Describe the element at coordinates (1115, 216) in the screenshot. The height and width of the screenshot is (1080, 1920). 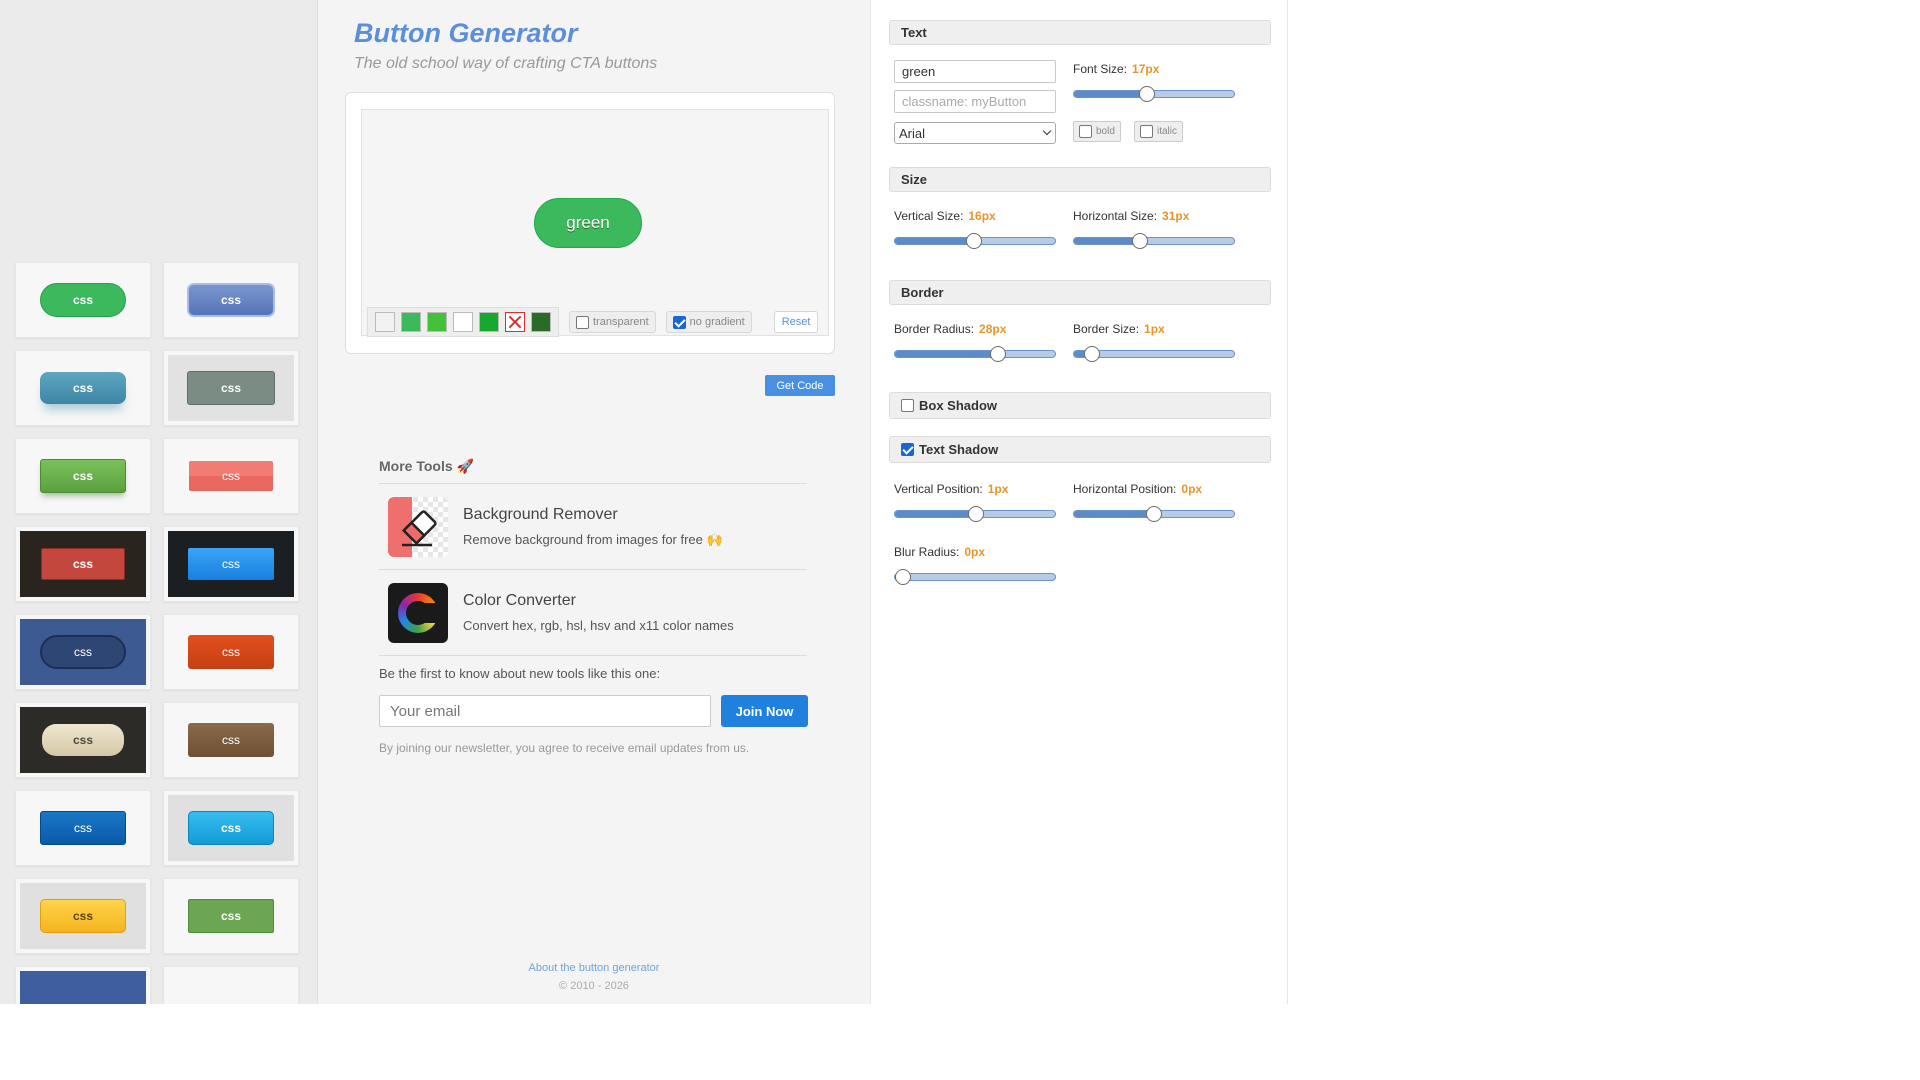
I see `horizontal-size-label: Horizontal Size:` at that location.